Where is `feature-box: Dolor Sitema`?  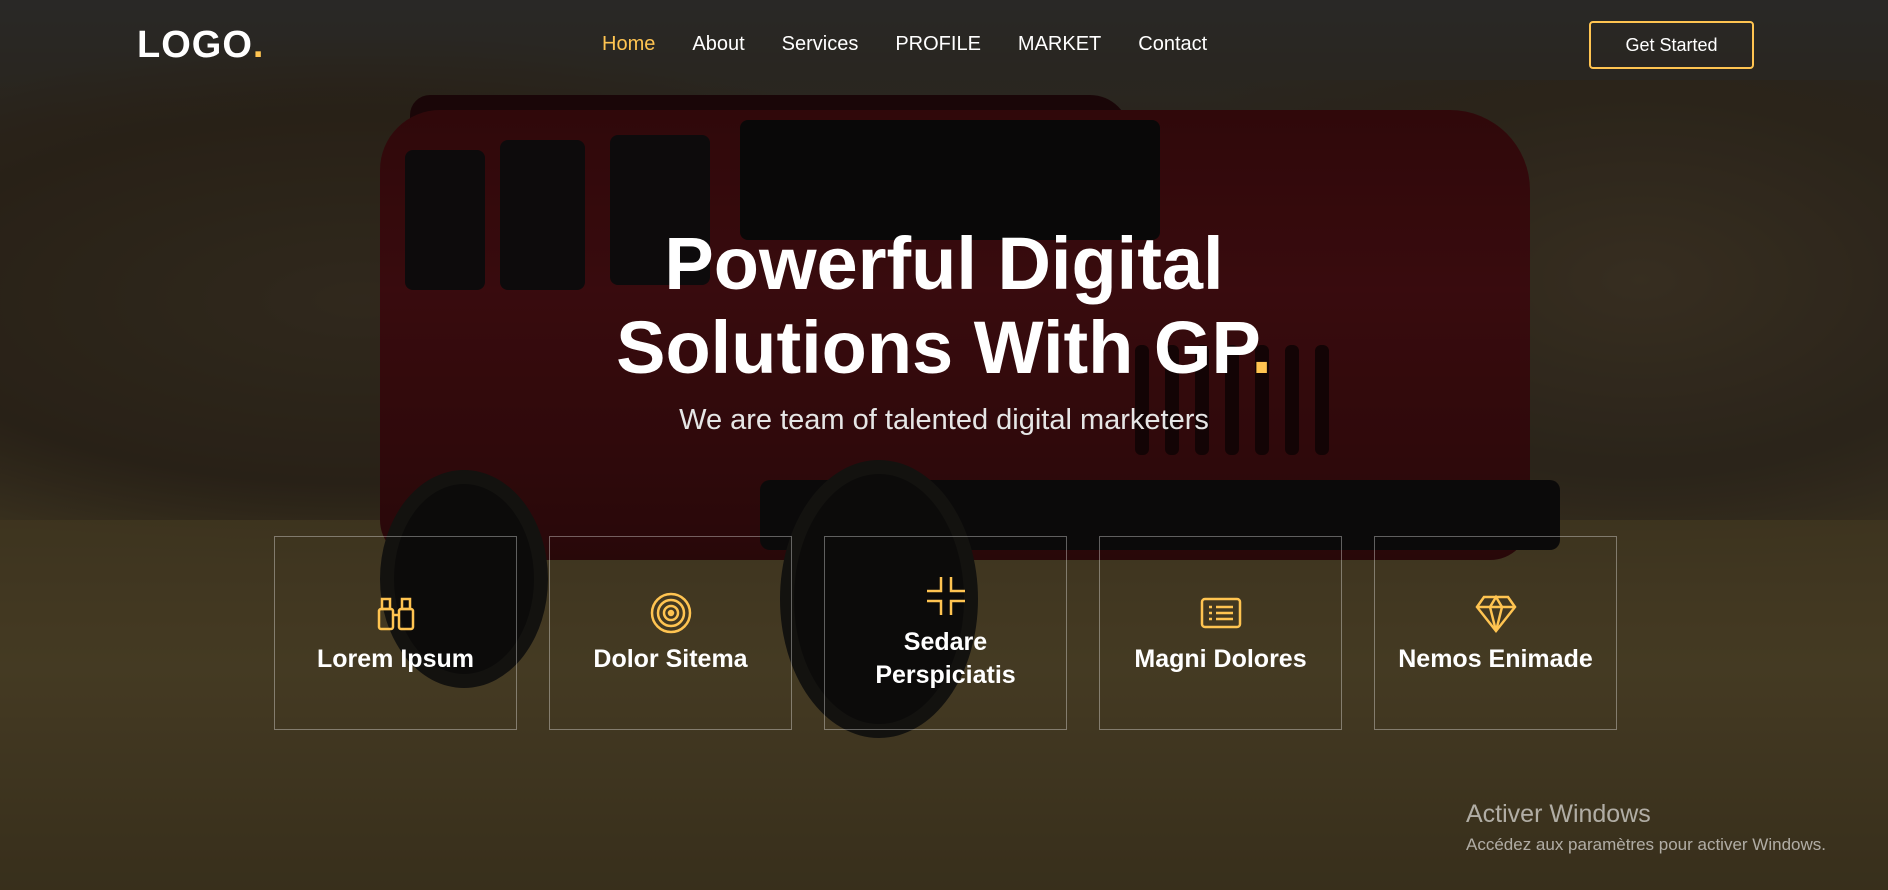 feature-box: Dolor Sitema is located at coordinates (670, 633).